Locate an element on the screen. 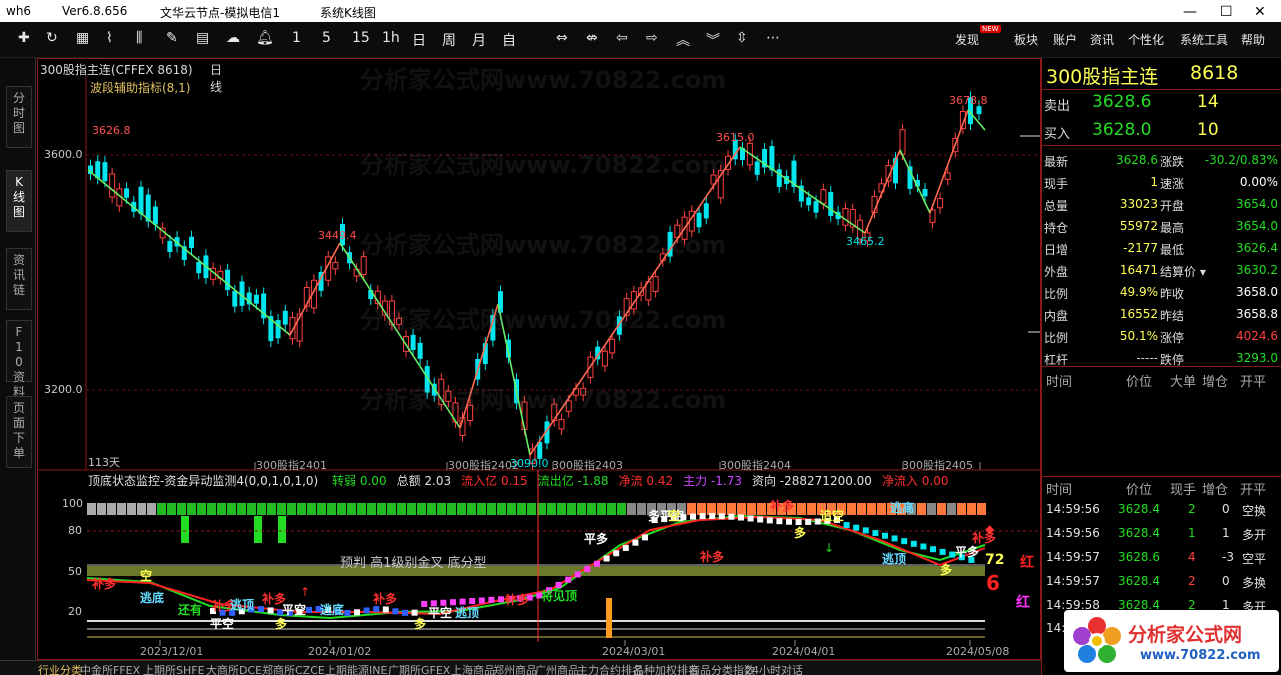  quote-label: 内盘 is located at coordinates (1056, 316).